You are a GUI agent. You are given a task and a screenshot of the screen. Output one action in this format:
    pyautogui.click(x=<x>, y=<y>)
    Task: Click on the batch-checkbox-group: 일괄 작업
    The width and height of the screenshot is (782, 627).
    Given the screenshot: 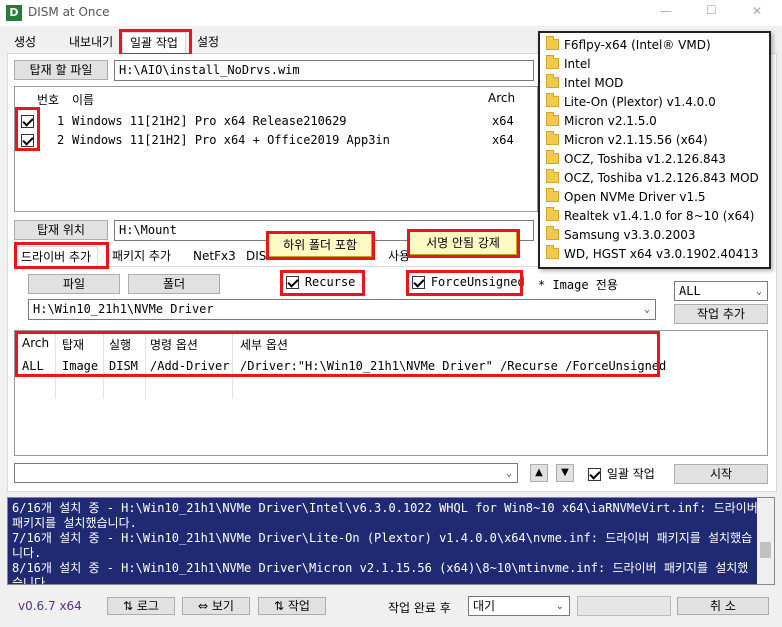 What is the action you would take?
    pyautogui.click(x=621, y=473)
    